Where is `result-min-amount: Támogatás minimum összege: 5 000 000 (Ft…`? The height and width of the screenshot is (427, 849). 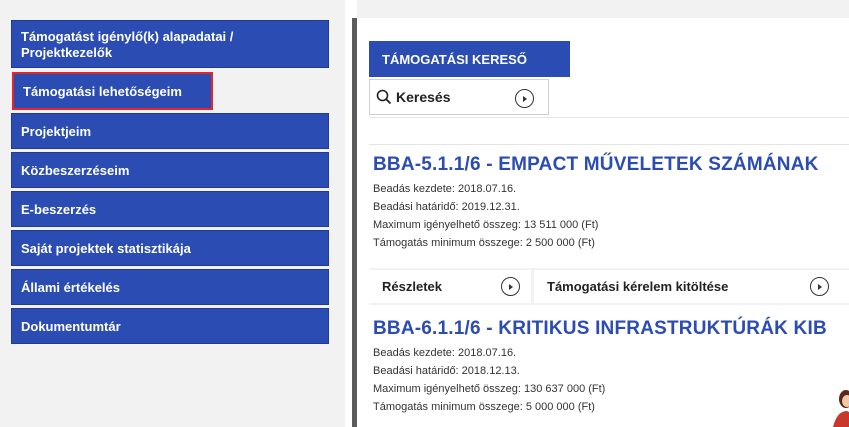 result-min-amount: Támogatás minimum összege: 5 000 000 (Ft… is located at coordinates (484, 407).